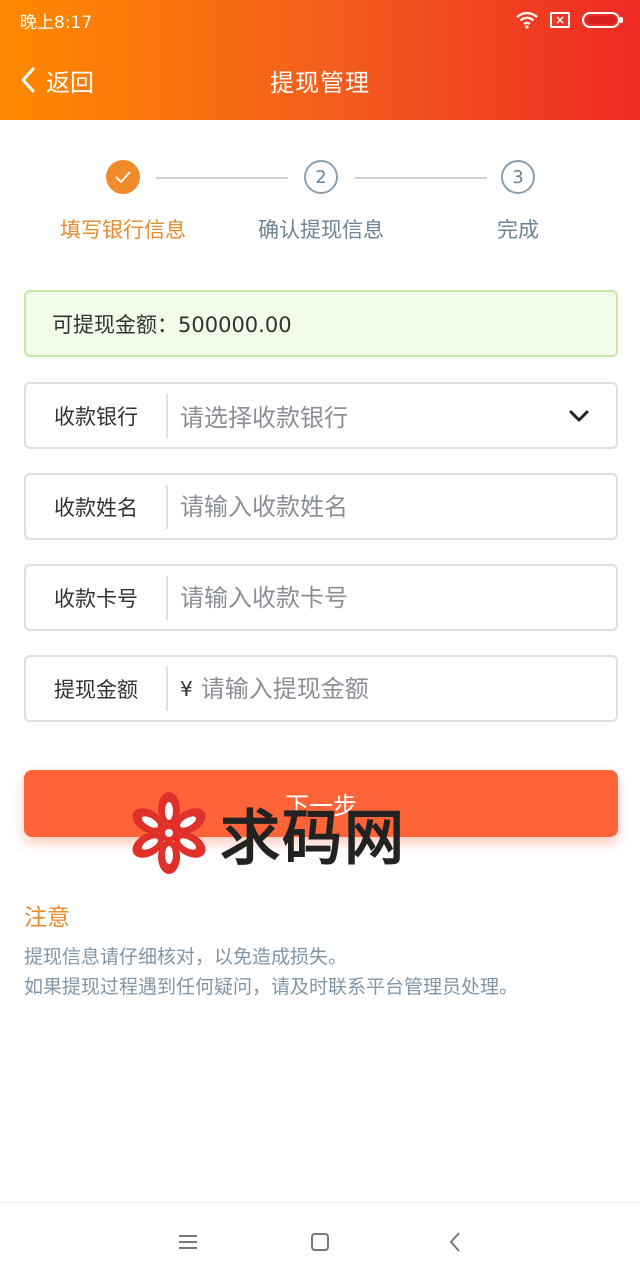 Image resolution: width=640 pixels, height=1280 pixels. What do you see at coordinates (97, 506) in the screenshot?
I see `payee-name-label: 收款姓名` at bounding box center [97, 506].